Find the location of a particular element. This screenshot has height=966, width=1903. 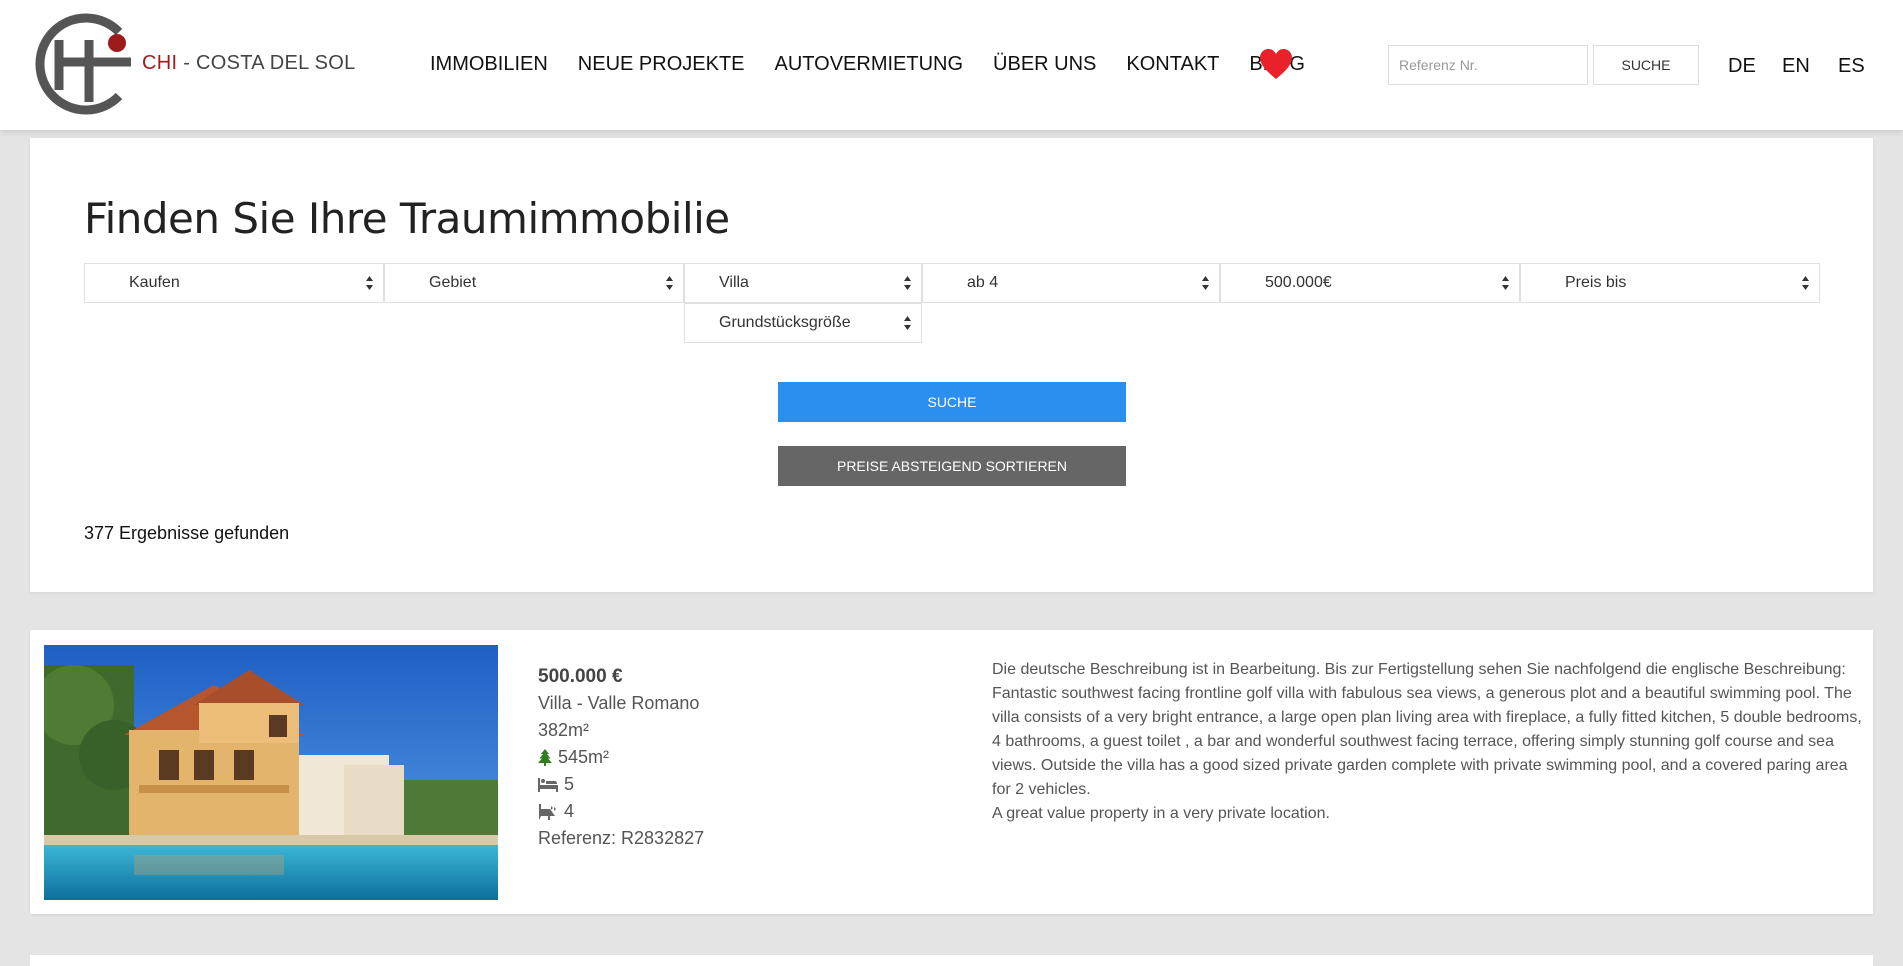

area-select-value: Gebiet is located at coordinates (453, 282).